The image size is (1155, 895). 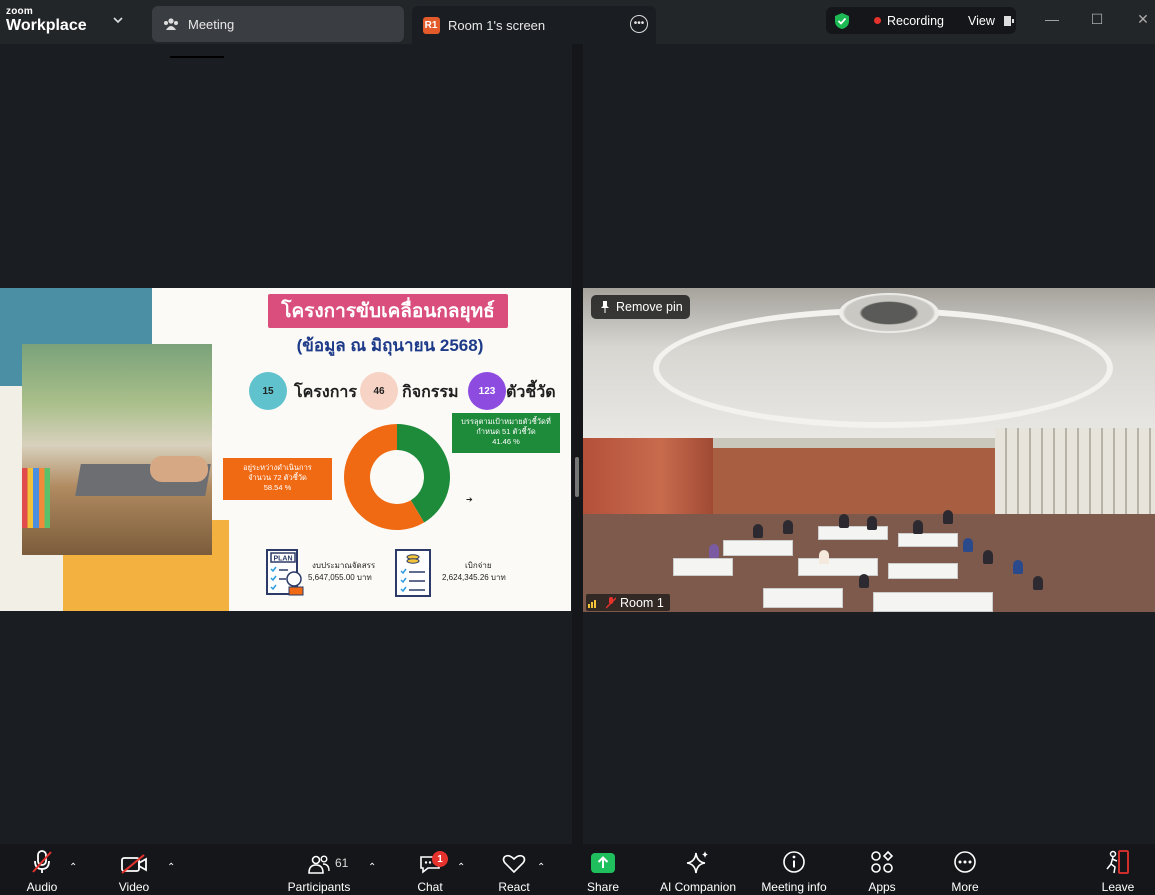 I want to click on record-dot-icon, so click(x=877, y=20).